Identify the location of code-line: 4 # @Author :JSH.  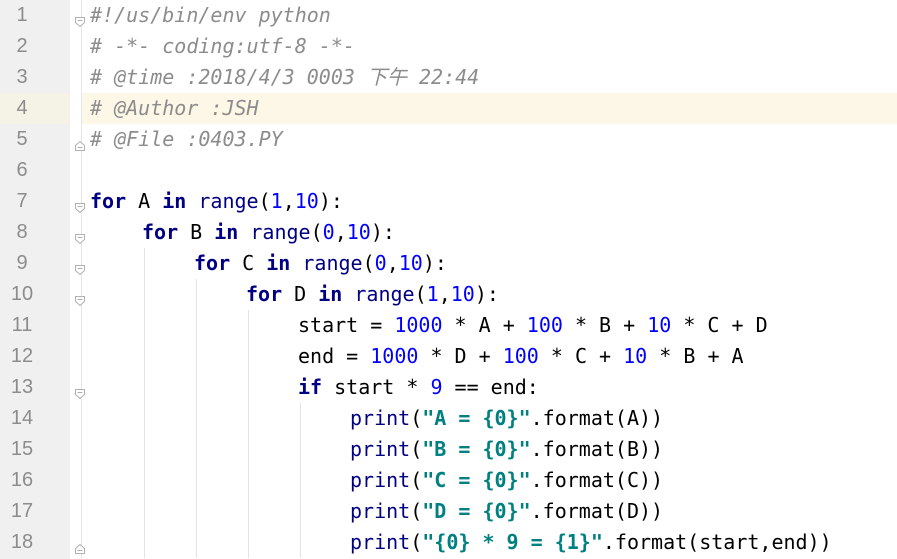
(448, 108).